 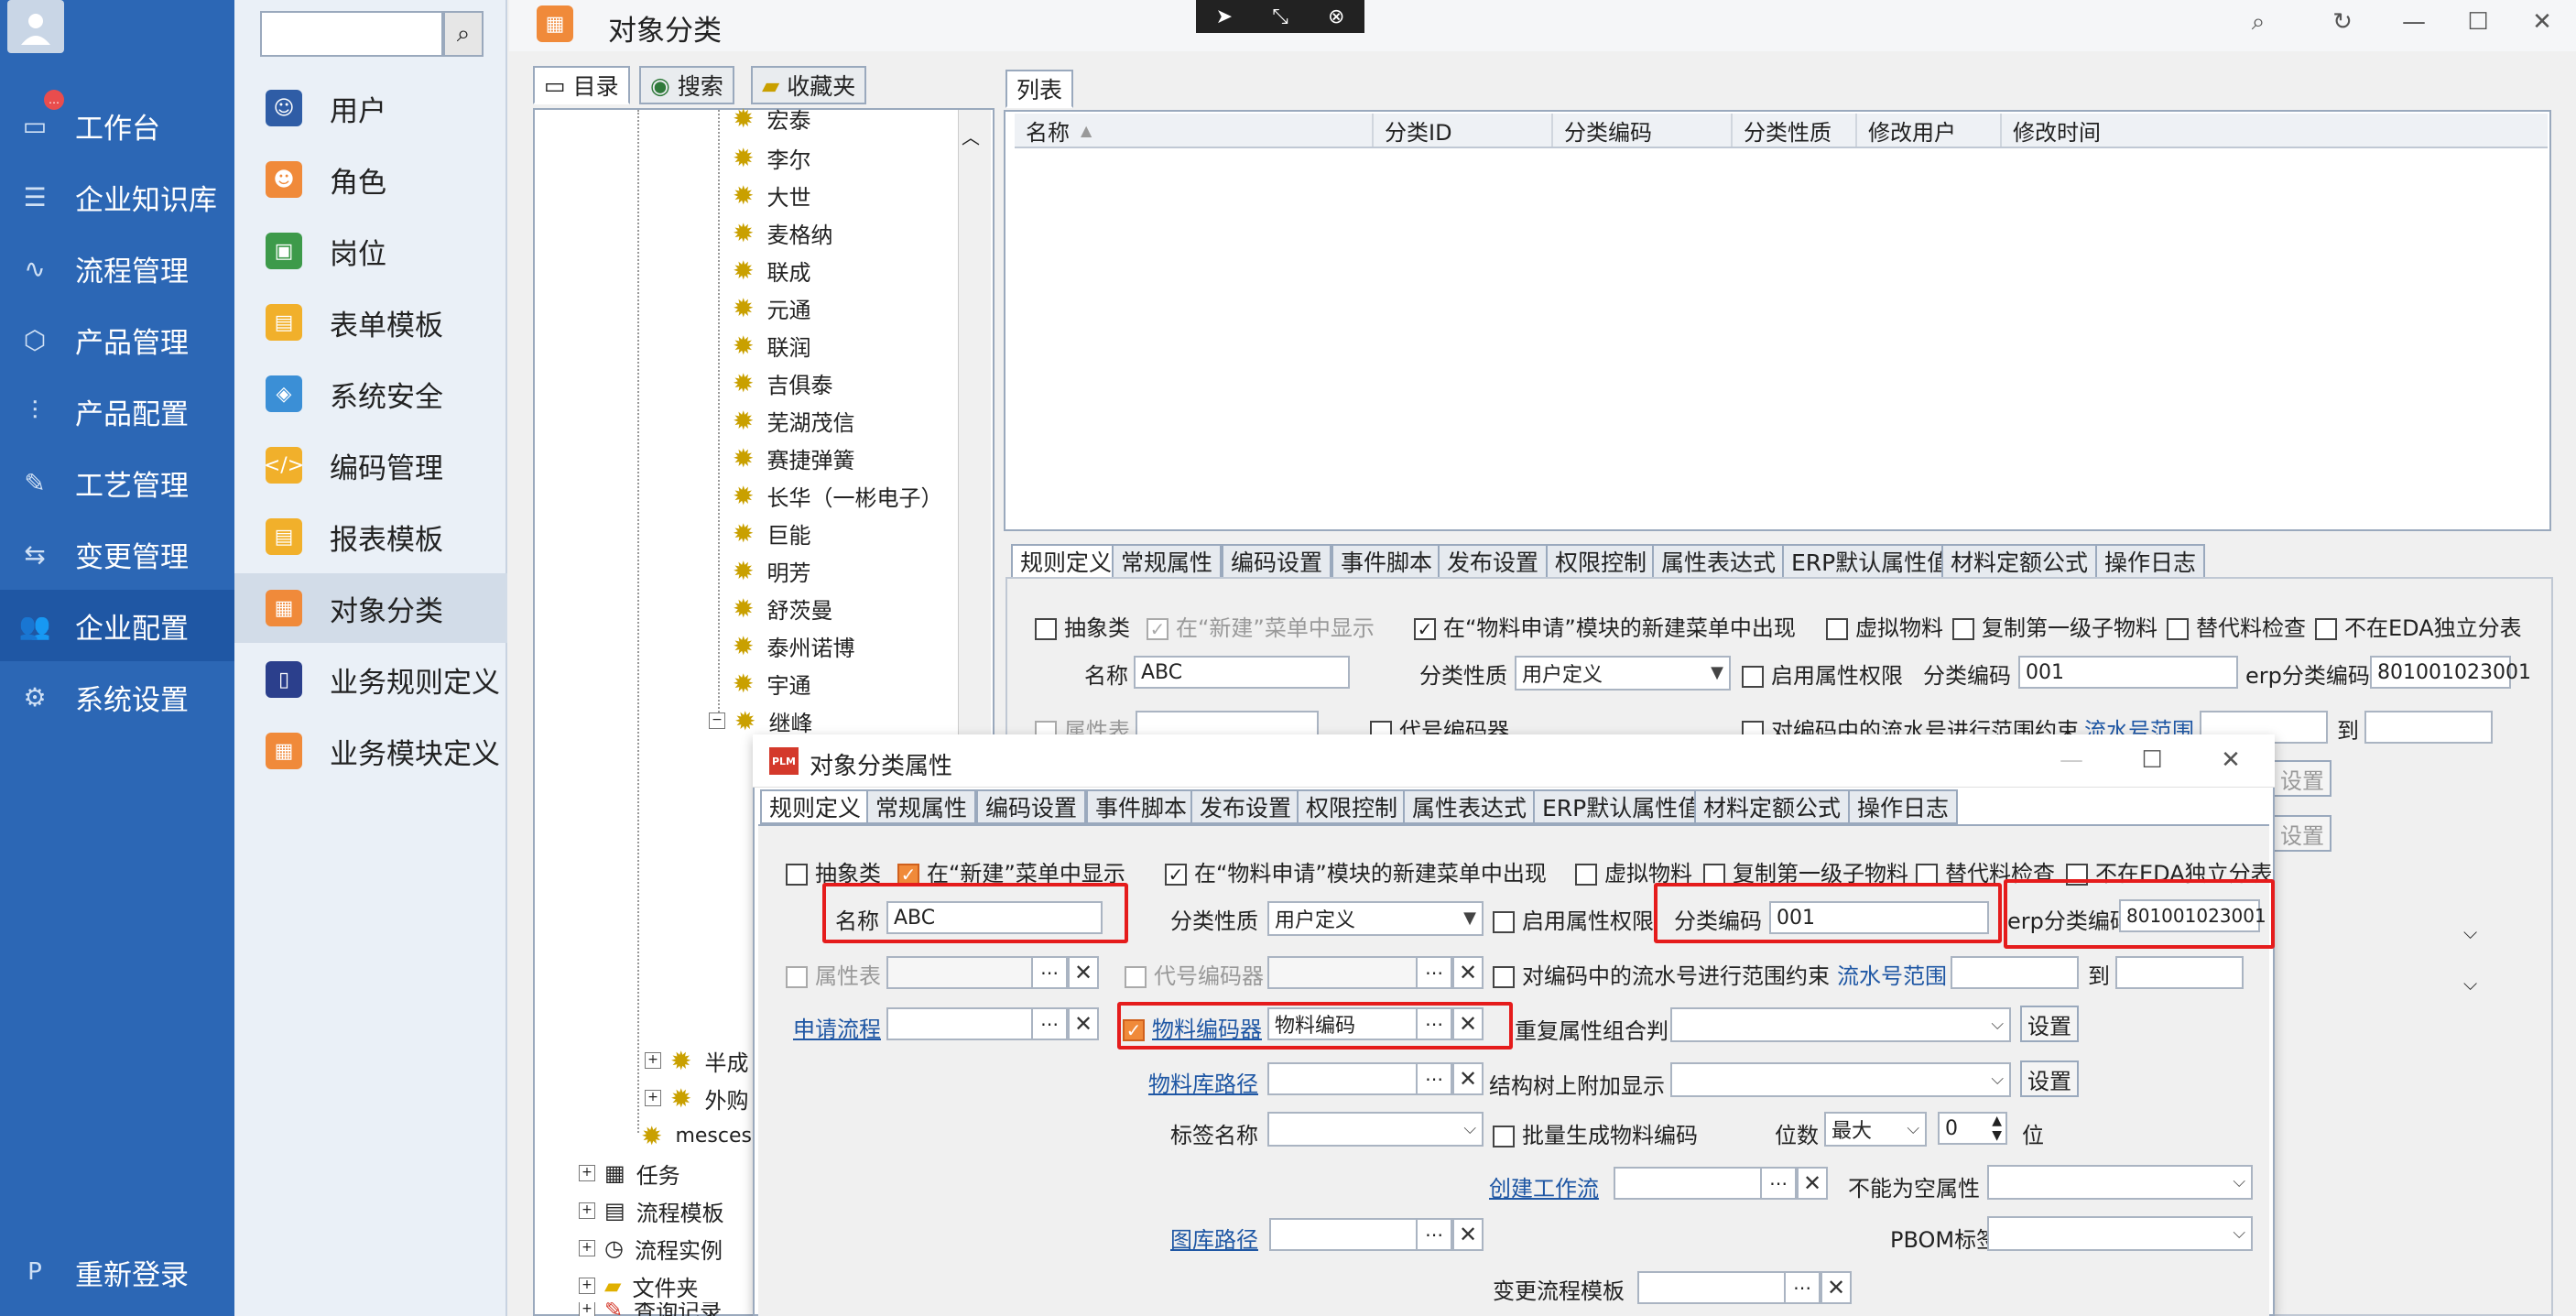 I want to click on refresh-icon: ↻, so click(x=2342, y=22).